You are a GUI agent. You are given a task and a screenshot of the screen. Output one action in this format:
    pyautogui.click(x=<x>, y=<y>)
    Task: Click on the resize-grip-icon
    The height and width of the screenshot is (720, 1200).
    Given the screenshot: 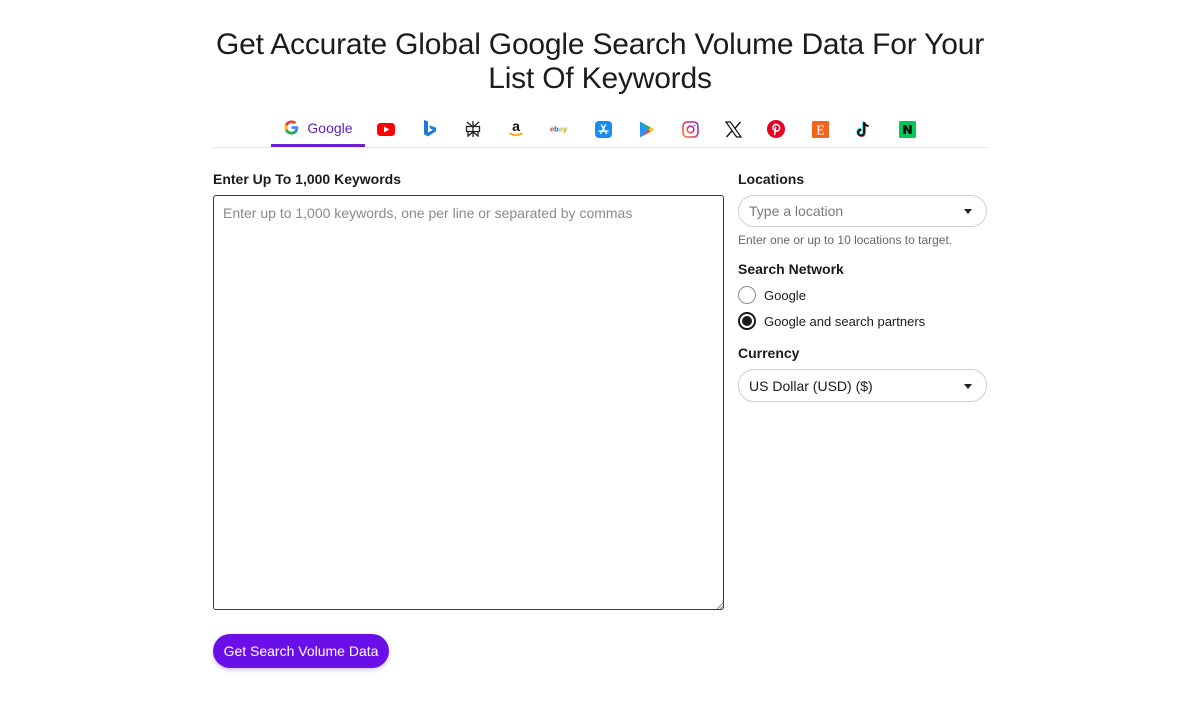 What is the action you would take?
    pyautogui.click(x=720, y=606)
    